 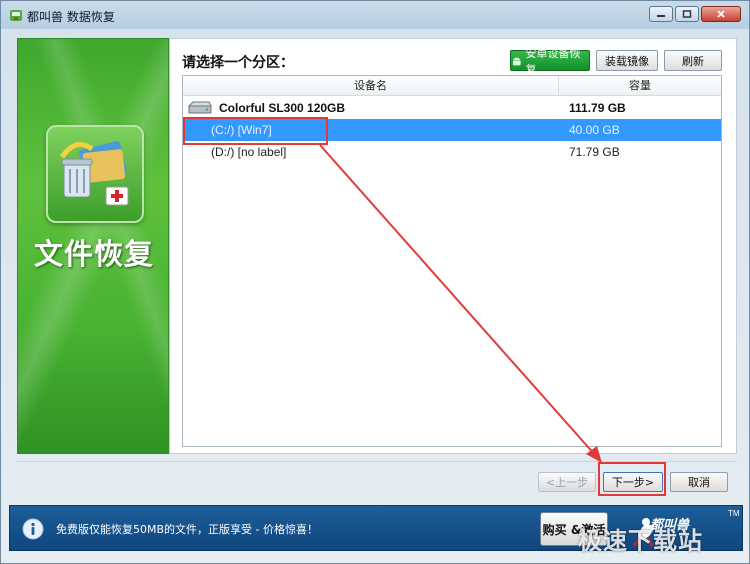 What do you see at coordinates (594, 152) in the screenshot?
I see `partition-capacity: 71.79 GB` at bounding box center [594, 152].